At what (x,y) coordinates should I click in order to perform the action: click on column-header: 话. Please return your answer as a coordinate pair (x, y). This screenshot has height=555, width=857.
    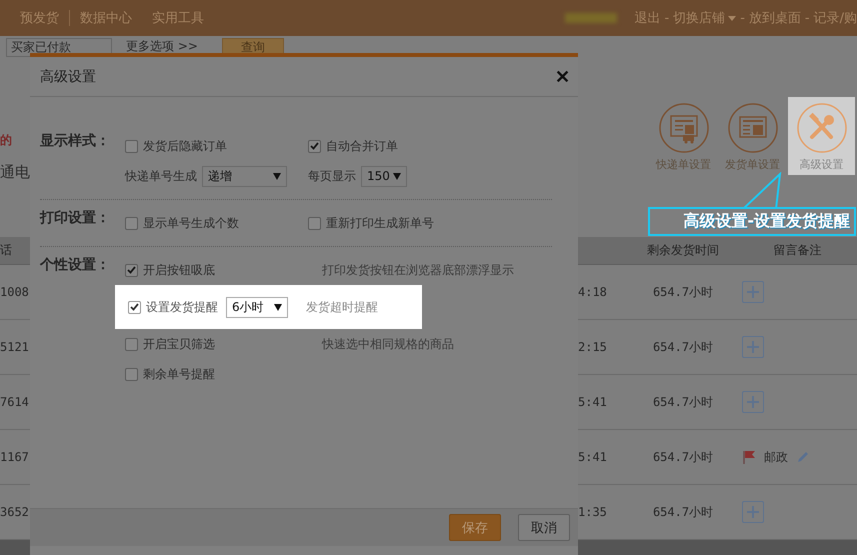
    Looking at the image, I should click on (6, 250).